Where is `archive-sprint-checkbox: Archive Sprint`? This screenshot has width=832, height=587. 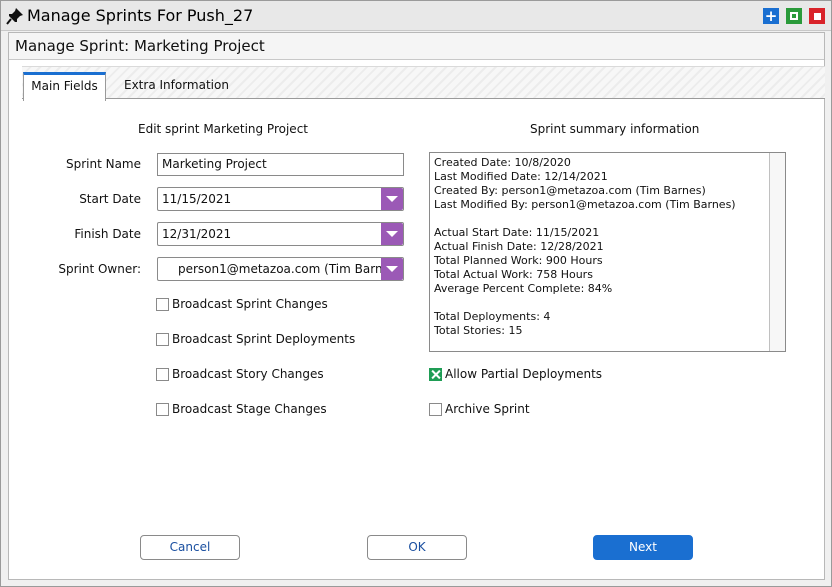 archive-sprint-checkbox: Archive Sprint is located at coordinates (479, 409).